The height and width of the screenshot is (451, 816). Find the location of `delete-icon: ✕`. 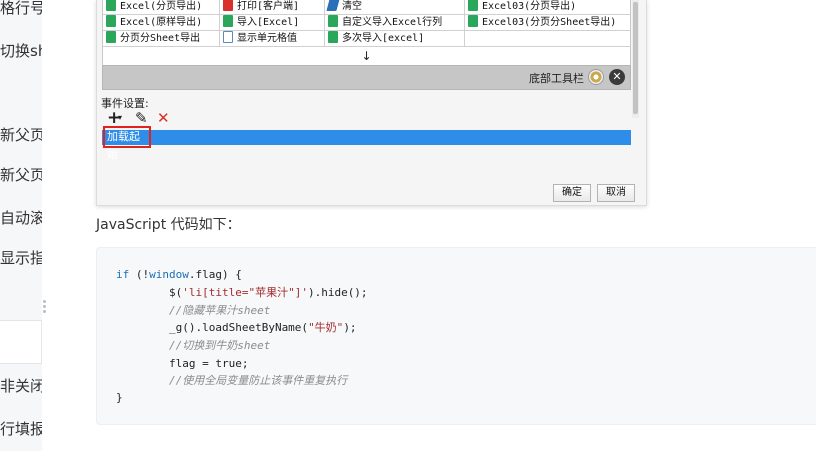

delete-icon: ✕ is located at coordinates (163, 118).